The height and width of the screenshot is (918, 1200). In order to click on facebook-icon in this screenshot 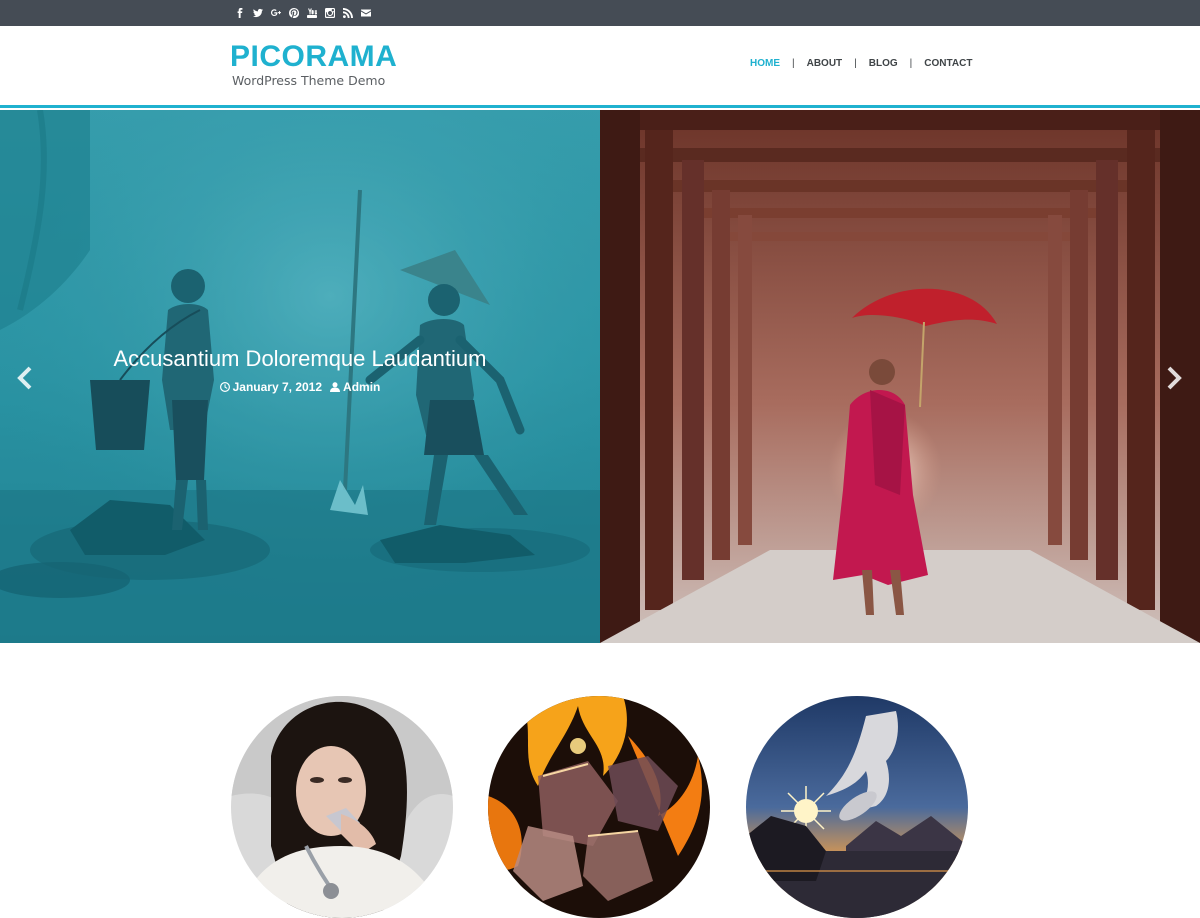, I will do `click(239, 12)`.